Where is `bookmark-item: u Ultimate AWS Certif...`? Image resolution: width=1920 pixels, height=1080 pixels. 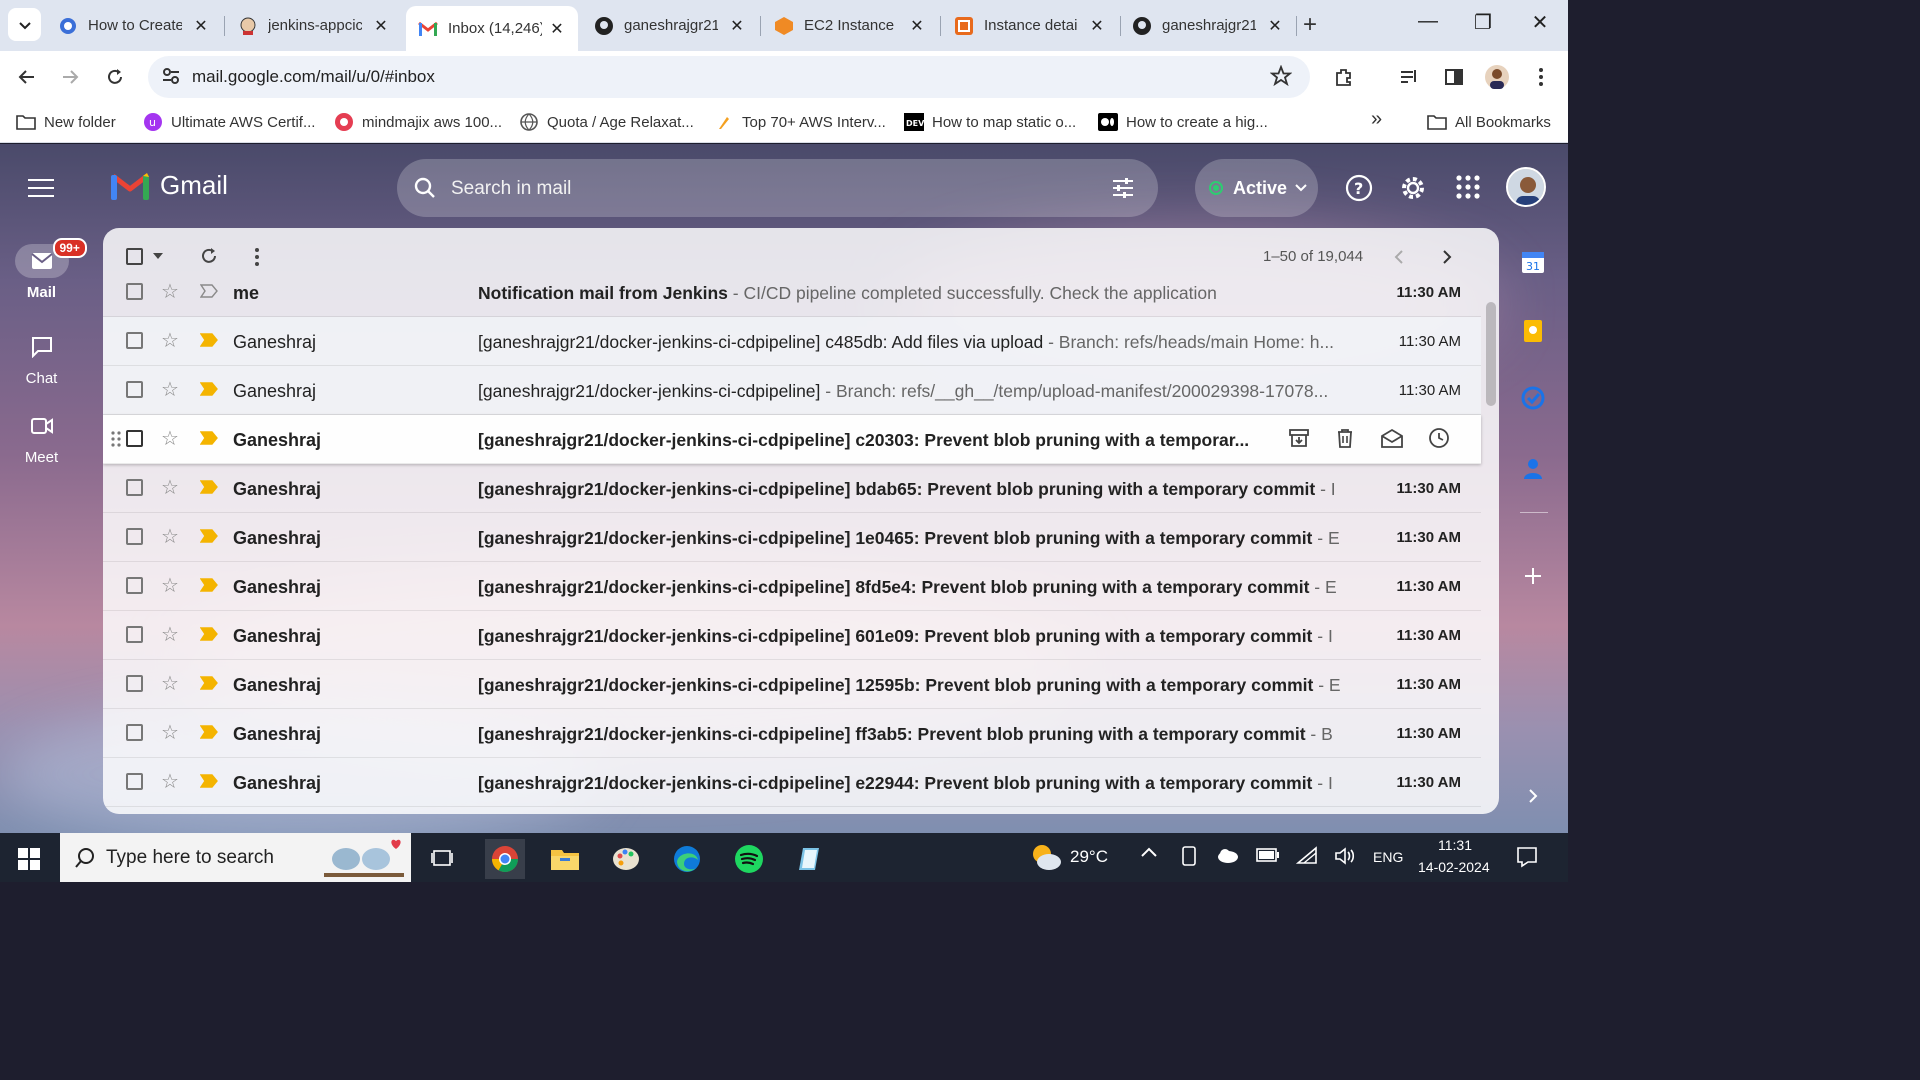
bookmark-item: u Ultimate AWS Certif... is located at coordinates (229, 122).